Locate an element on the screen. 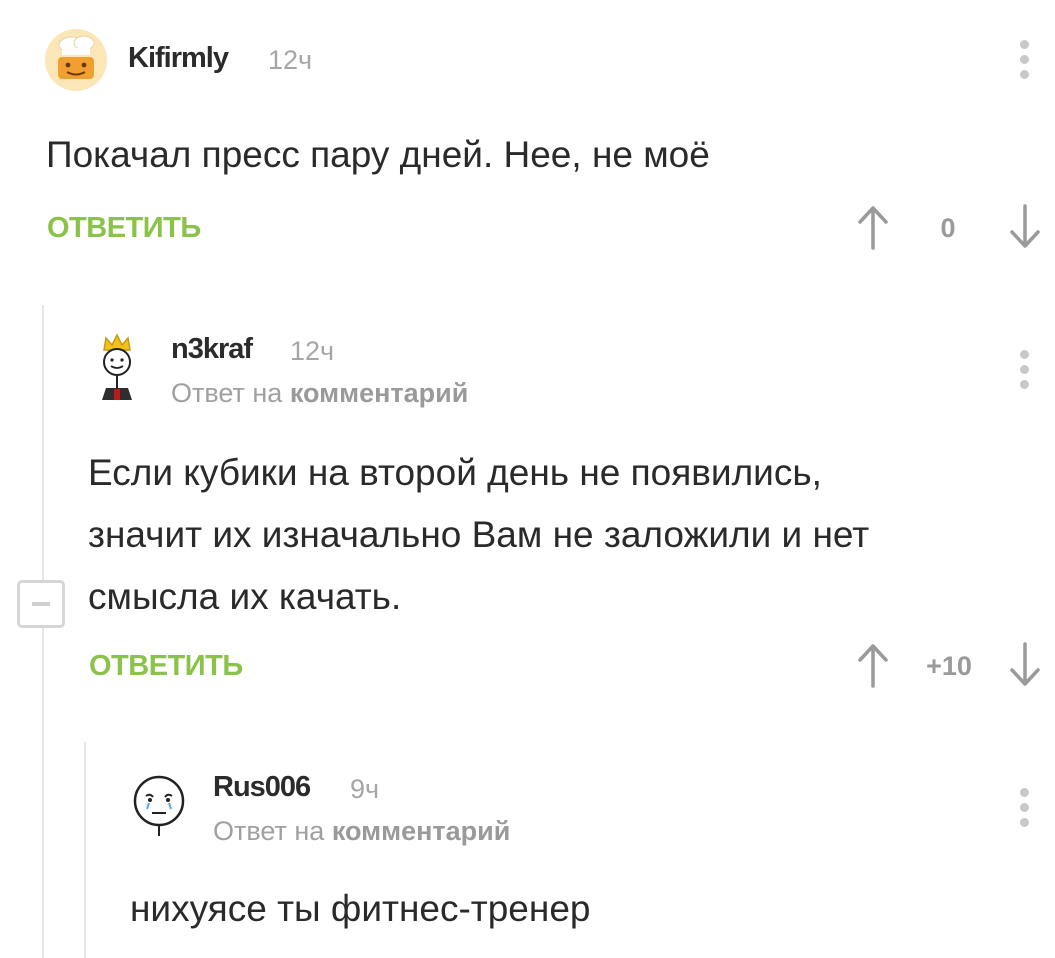 The width and height of the screenshot is (1055, 958). comment-time: 9ч is located at coordinates (365, 789).